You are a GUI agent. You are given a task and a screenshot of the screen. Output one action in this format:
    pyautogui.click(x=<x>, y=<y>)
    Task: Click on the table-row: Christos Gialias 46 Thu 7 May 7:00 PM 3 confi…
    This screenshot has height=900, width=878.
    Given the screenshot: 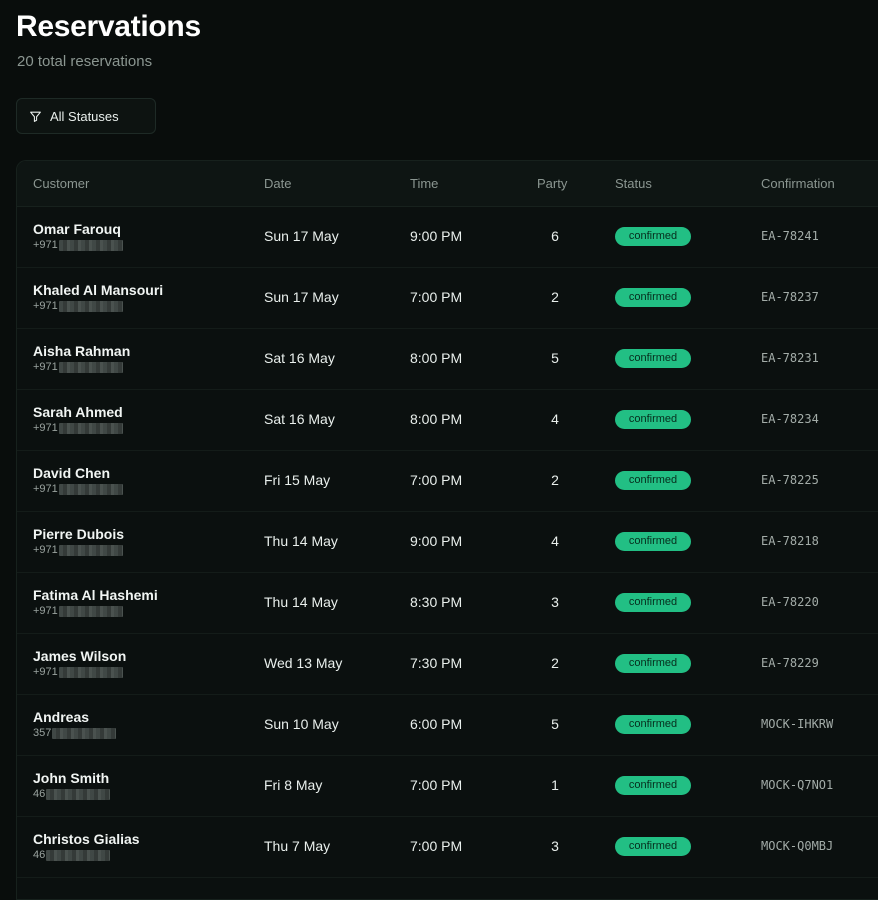 What is the action you would take?
    pyautogui.click(x=447, y=847)
    